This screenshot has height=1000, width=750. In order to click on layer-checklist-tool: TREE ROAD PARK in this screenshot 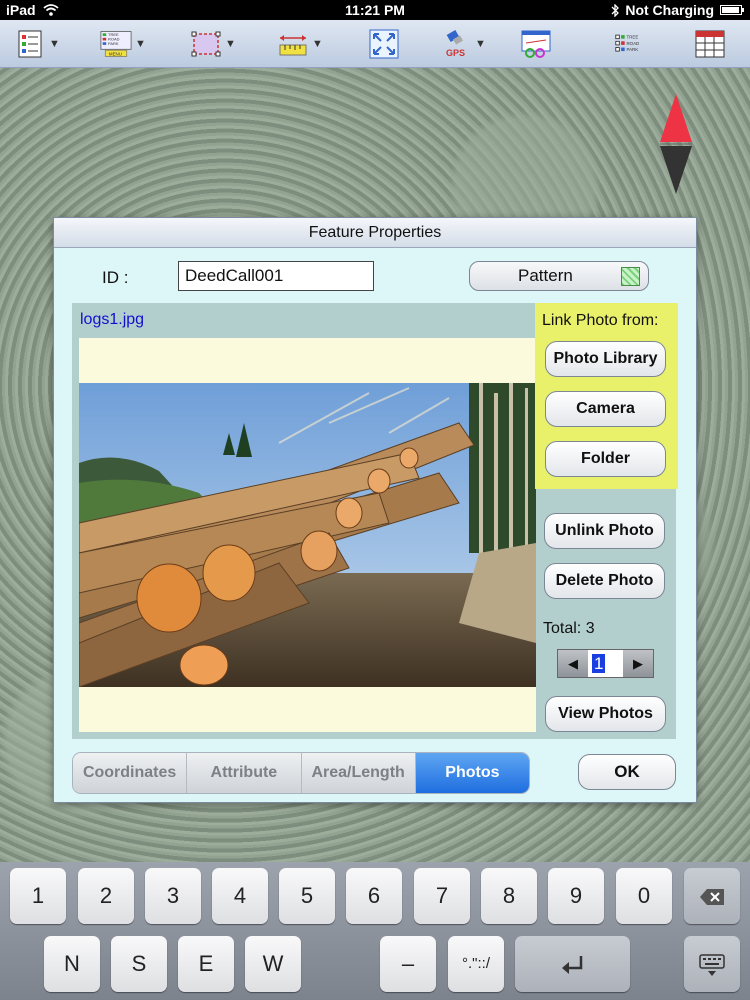, I will do `click(630, 44)`.